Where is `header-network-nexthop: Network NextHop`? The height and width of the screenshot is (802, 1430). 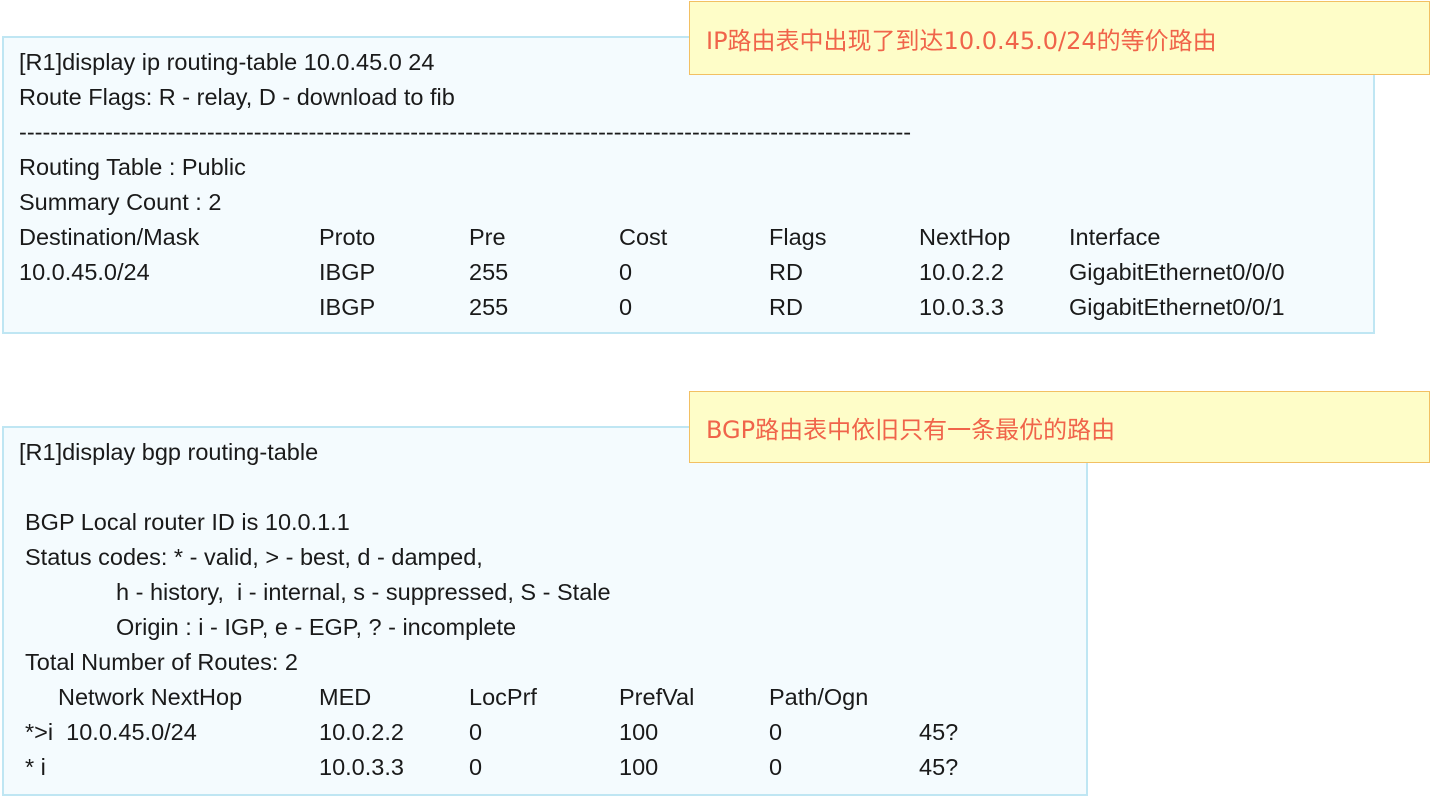 header-network-nexthop: Network NextHop is located at coordinates (150, 697).